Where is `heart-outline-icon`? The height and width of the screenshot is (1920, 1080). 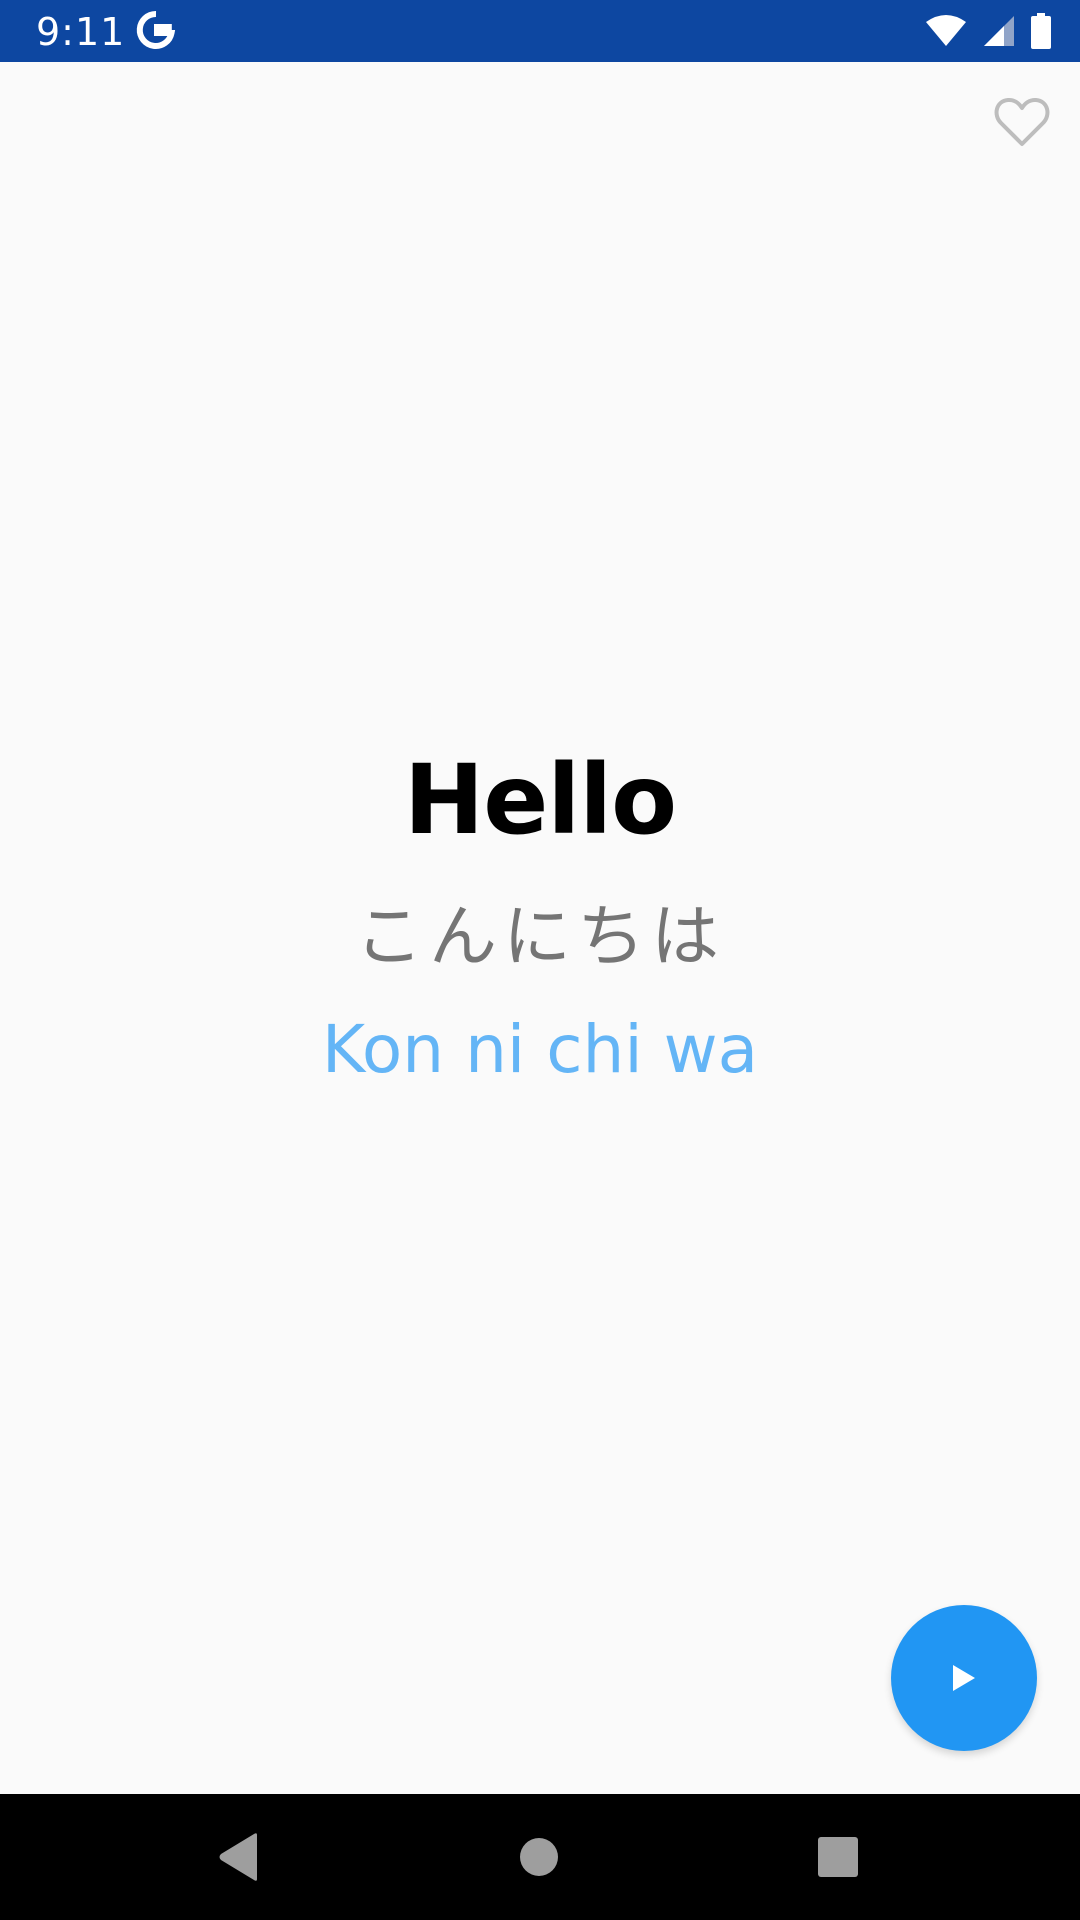
heart-outline-icon is located at coordinates (1022, 121).